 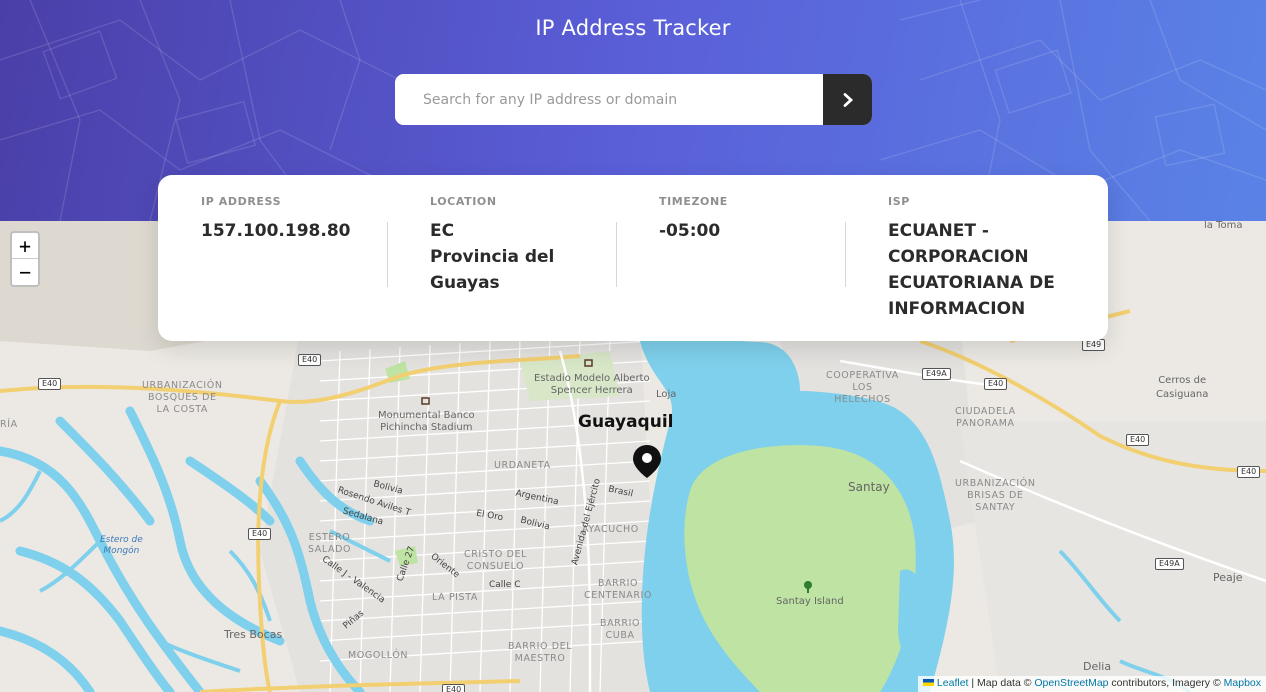 I want to click on map-label-monumental: Monumental Banco Pichincha Stadium, so click(x=426, y=421).